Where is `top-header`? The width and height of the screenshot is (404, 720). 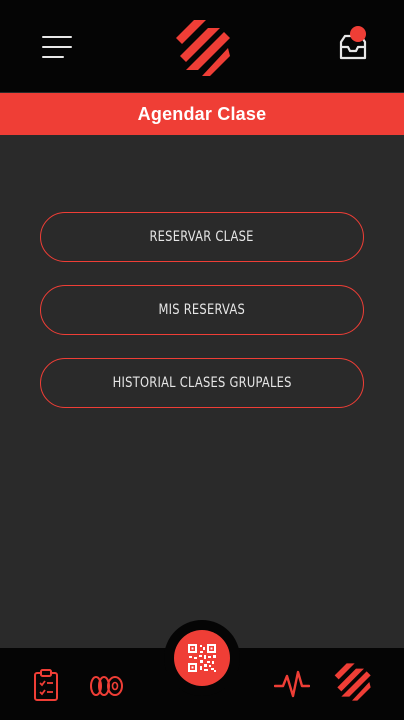 top-header is located at coordinates (202, 46).